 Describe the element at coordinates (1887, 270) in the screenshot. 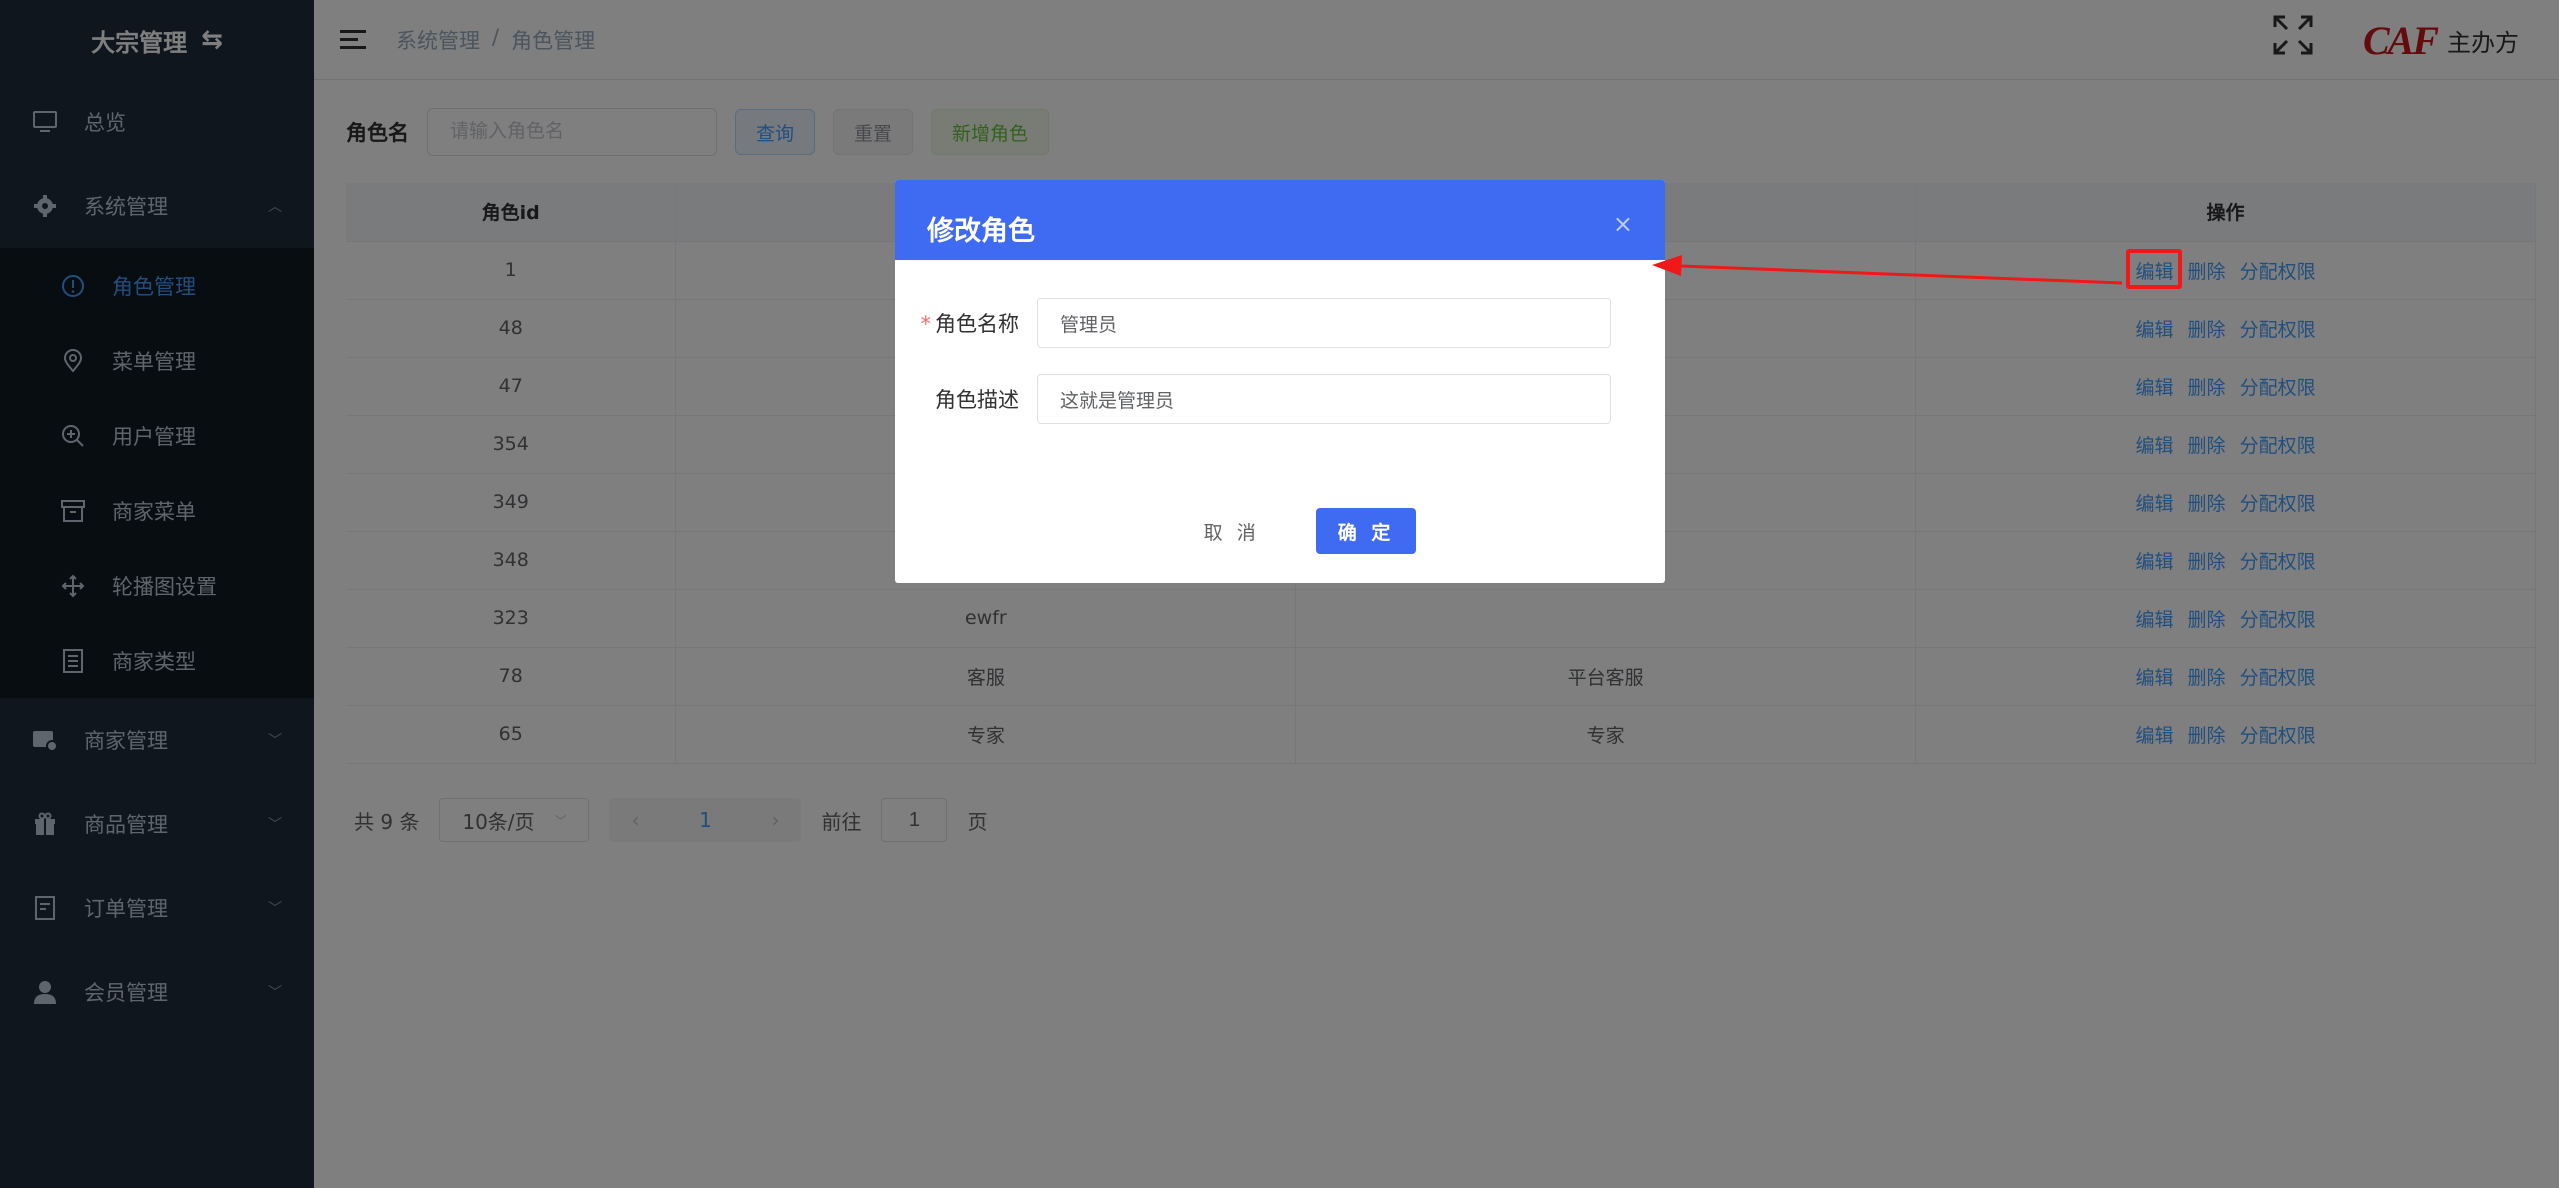

I see `annotation-arrow` at that location.